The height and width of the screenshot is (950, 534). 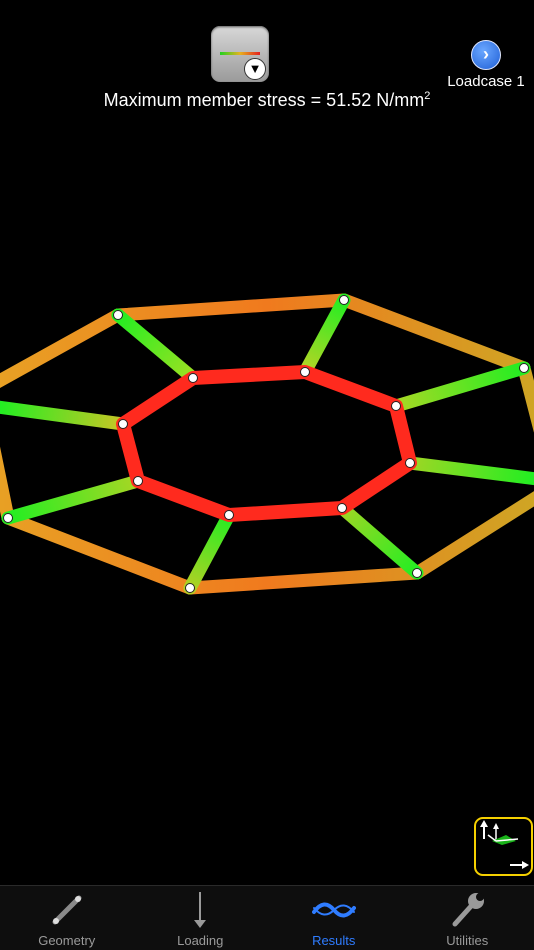 I want to click on tab-utilities: Utilities, so click(x=467, y=918).